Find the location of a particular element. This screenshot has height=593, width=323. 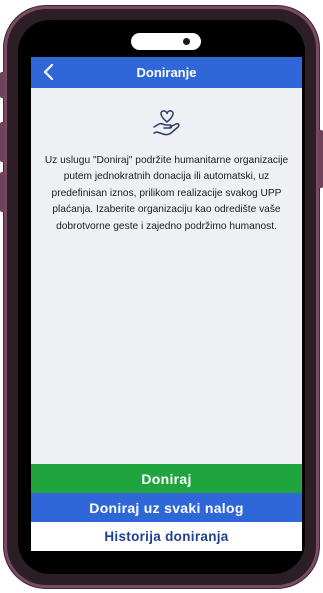

power-button is located at coordinates (320, 159).